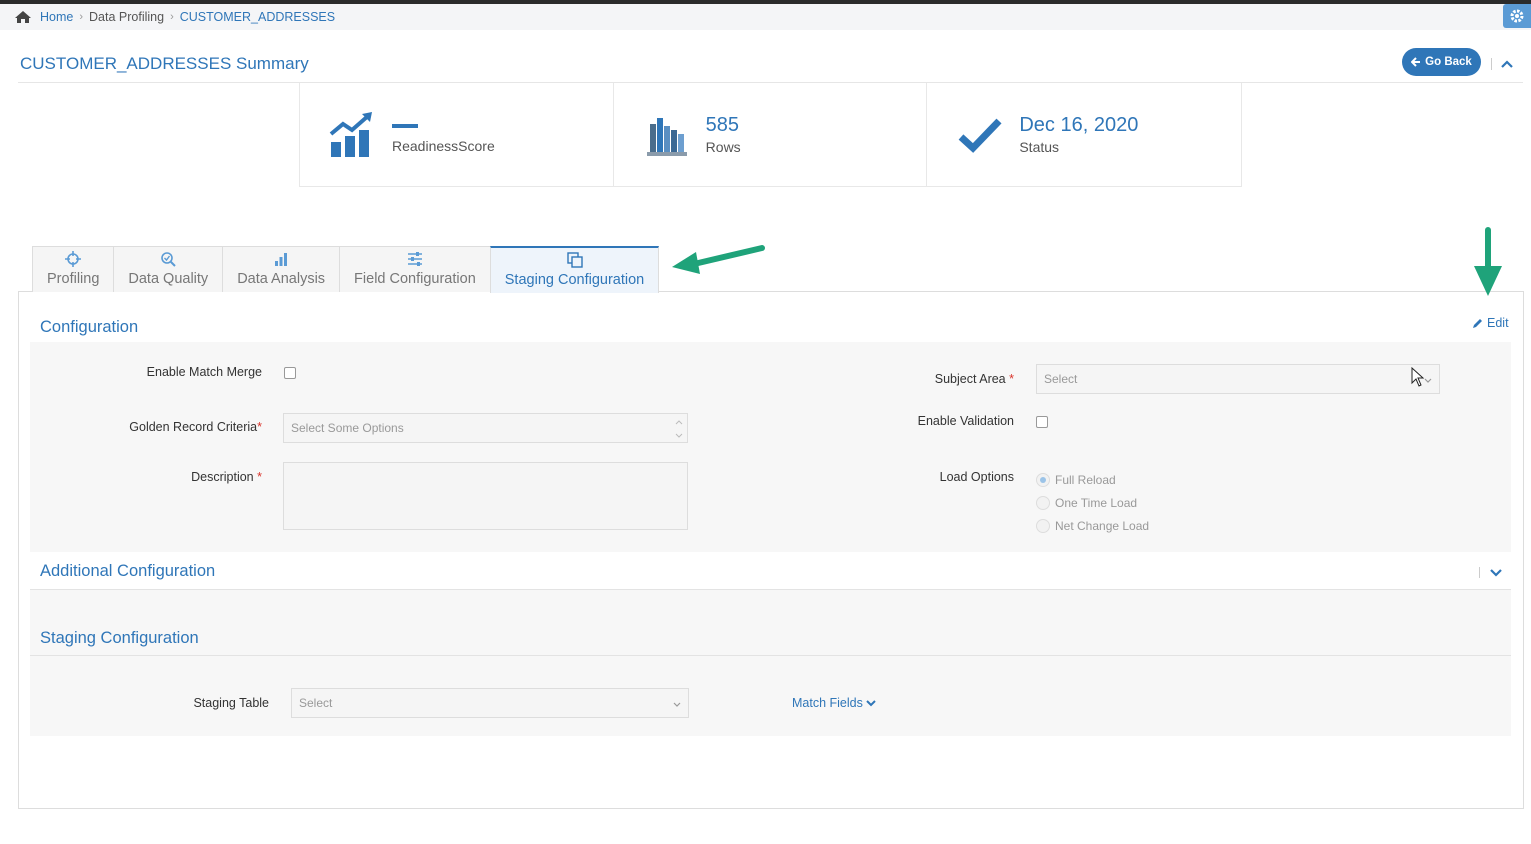 This screenshot has width=1531, height=844. Describe the element at coordinates (23, 17) in the screenshot. I see `home-icon` at that location.